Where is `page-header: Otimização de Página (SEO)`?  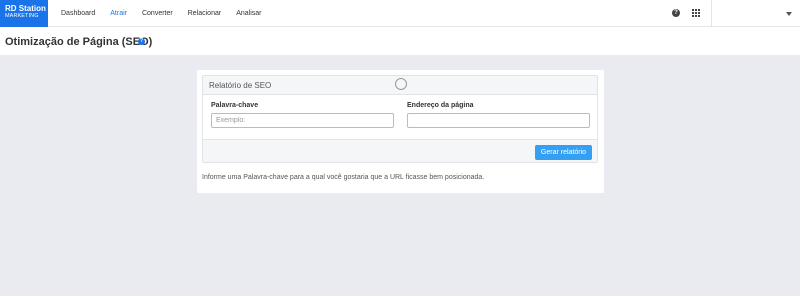 page-header: Otimização de Página (SEO) is located at coordinates (400, 41).